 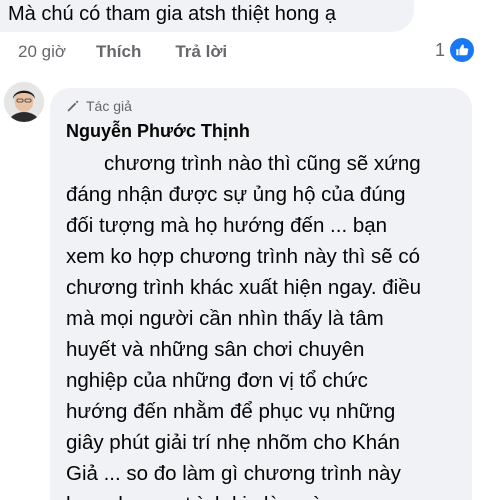 I want to click on author-badge: Tác giả, so click(x=99, y=106).